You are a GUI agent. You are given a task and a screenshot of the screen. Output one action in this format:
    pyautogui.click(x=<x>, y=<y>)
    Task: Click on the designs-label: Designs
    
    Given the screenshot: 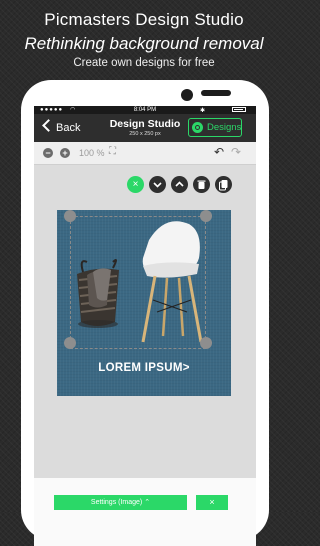 What is the action you would take?
    pyautogui.click(x=224, y=127)
    